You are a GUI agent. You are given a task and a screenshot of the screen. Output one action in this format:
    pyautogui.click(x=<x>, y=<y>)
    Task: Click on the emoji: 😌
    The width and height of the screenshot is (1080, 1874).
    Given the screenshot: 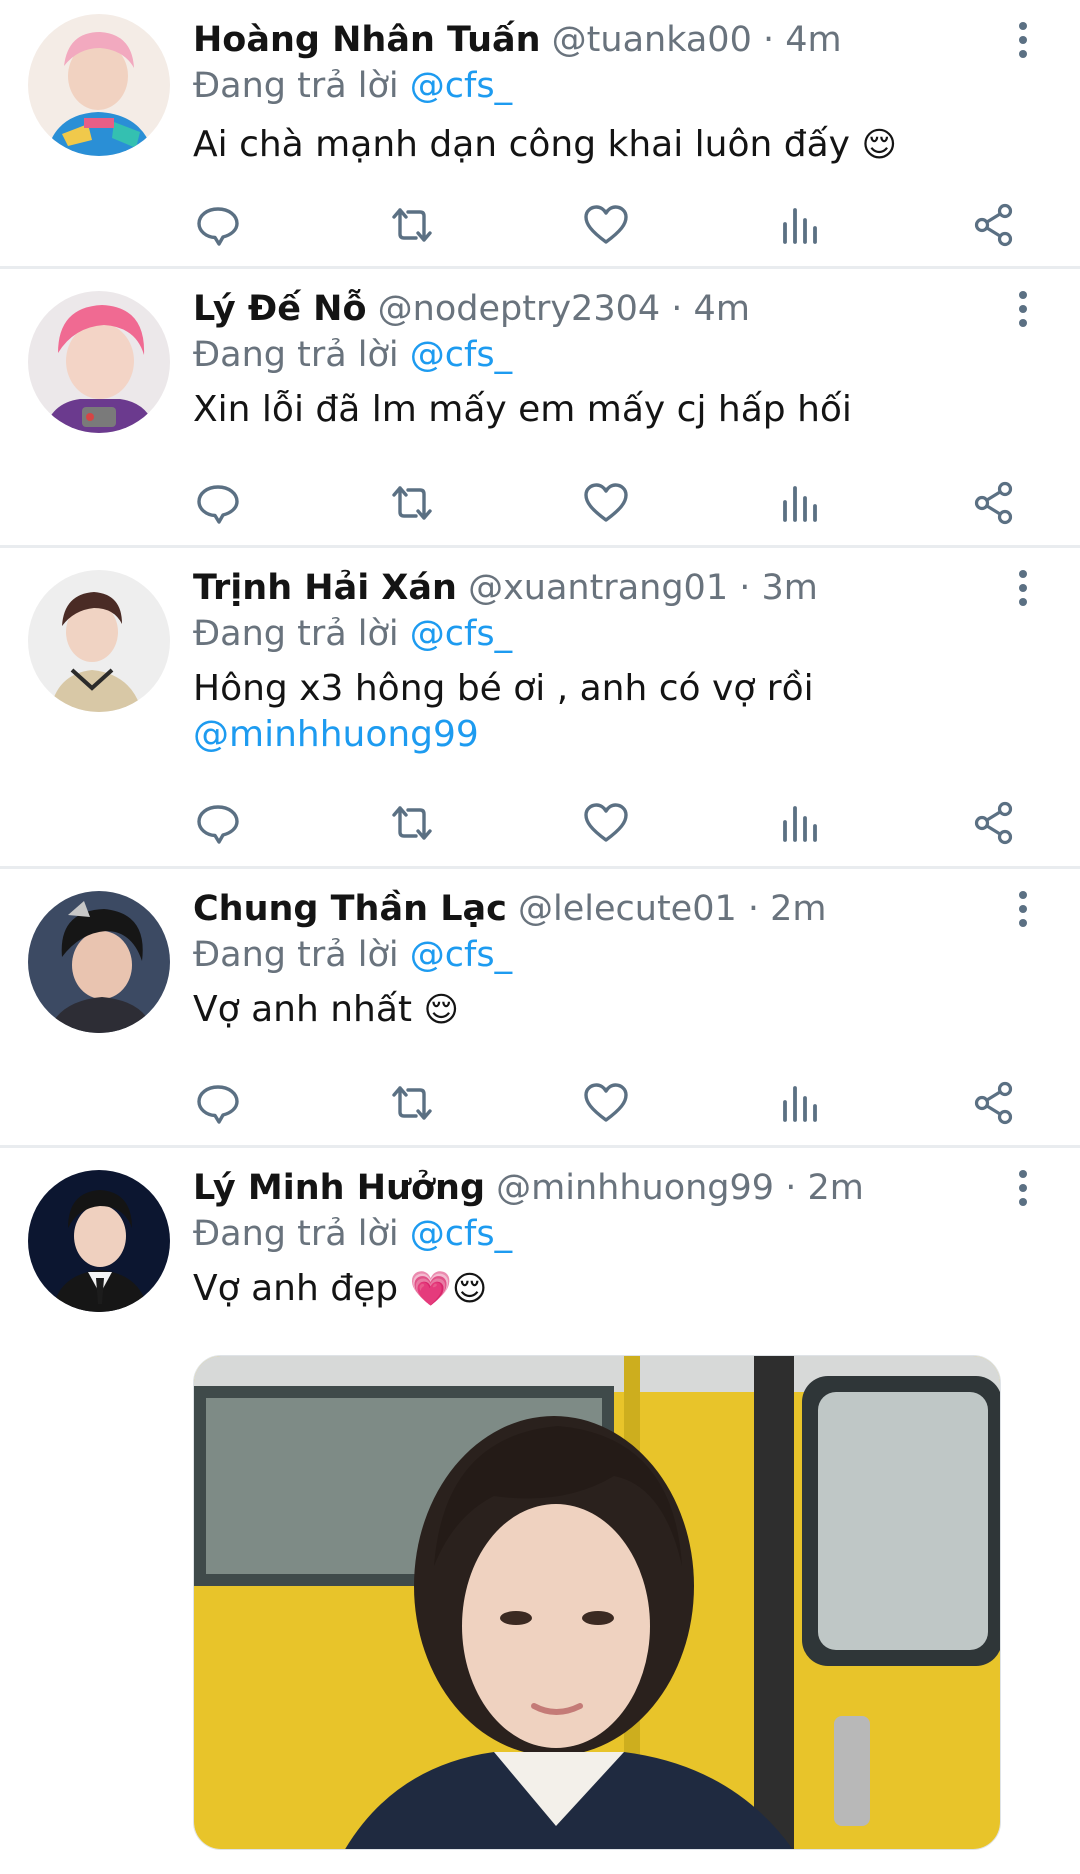 What is the action you would take?
    pyautogui.click(x=879, y=145)
    